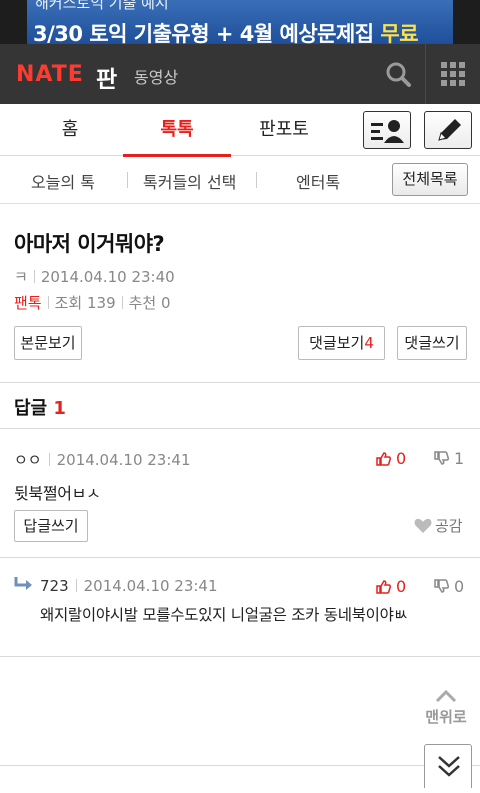 Image resolution: width=480 pixels, height=793 pixels. Describe the element at coordinates (51, 526) in the screenshot. I see `reply-write-button: 답글쓰기` at that location.